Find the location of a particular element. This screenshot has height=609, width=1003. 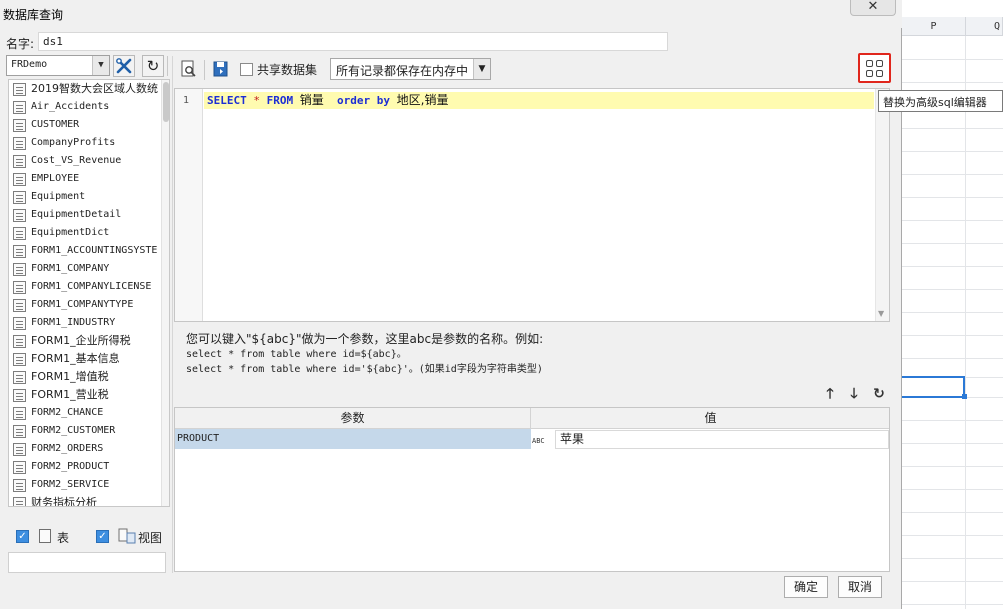

column-header-q: Q is located at coordinates (984, 26).